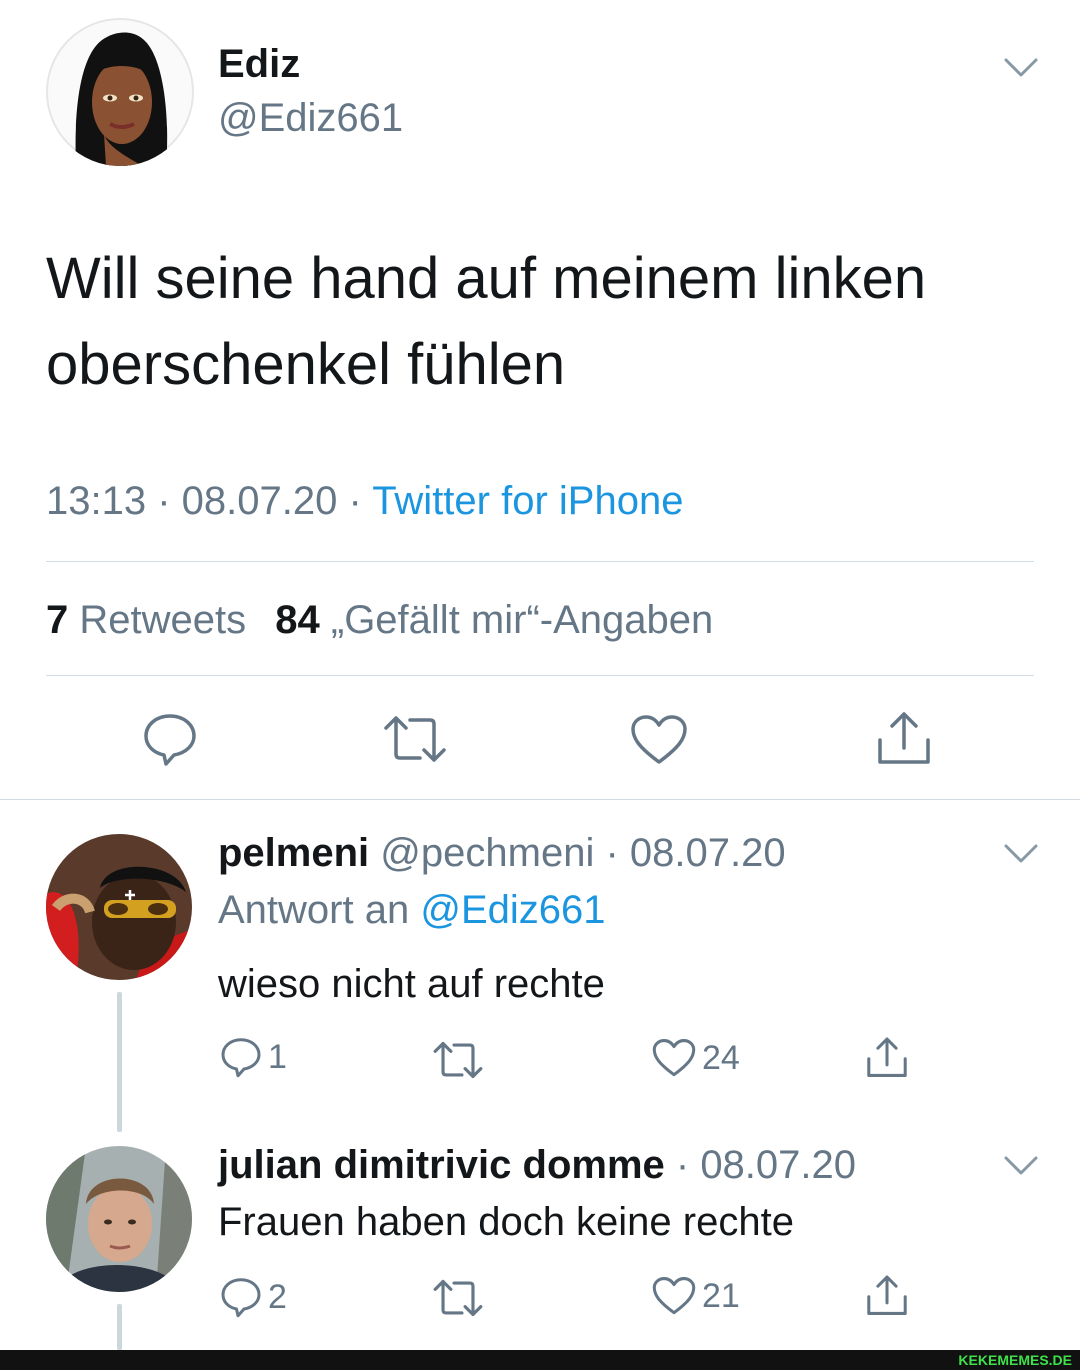 This screenshot has width=1080, height=1370. Describe the element at coordinates (277, 1296) in the screenshot. I see `reply-count: 2` at that location.